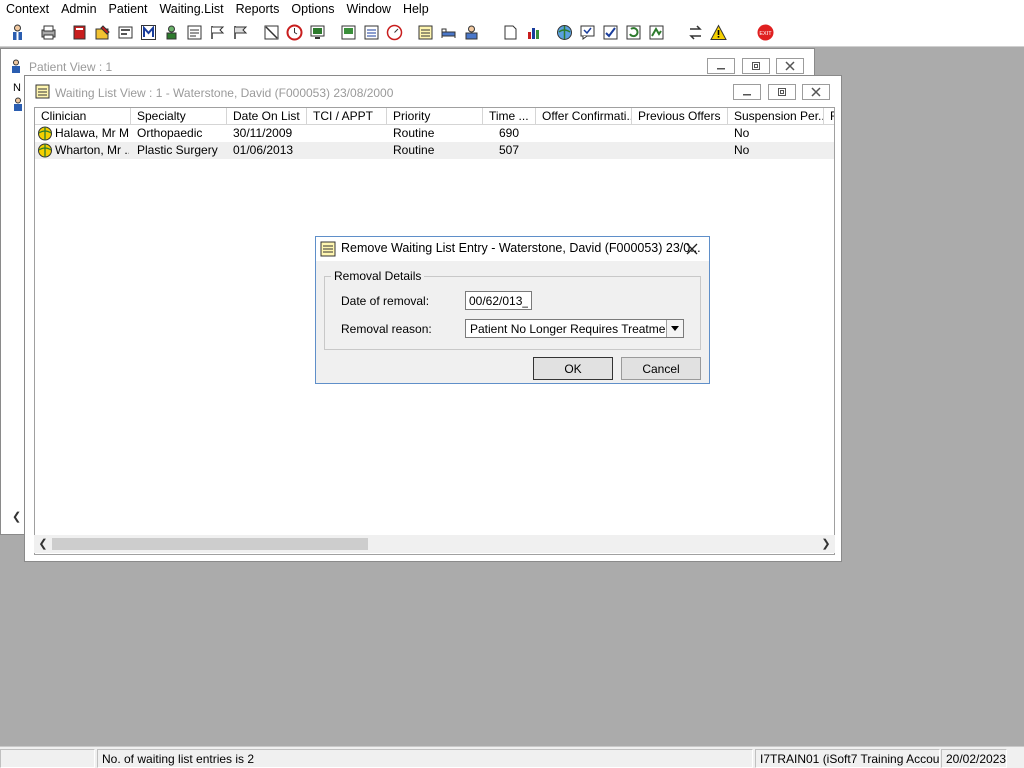  I want to click on menu-reports: Reports, so click(258, 9).